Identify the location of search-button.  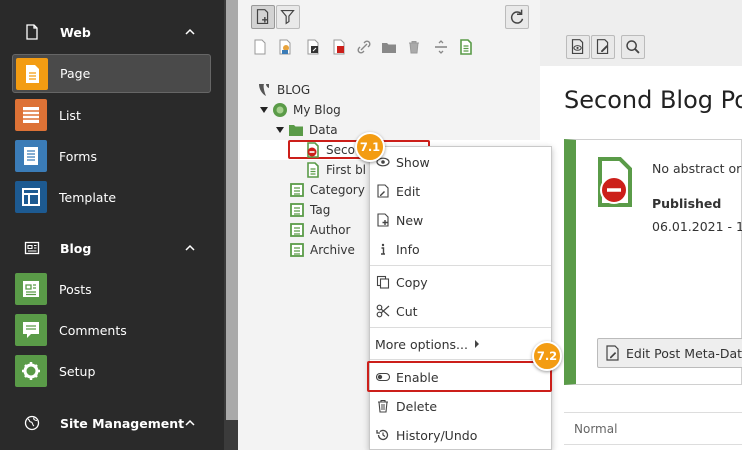
(633, 47).